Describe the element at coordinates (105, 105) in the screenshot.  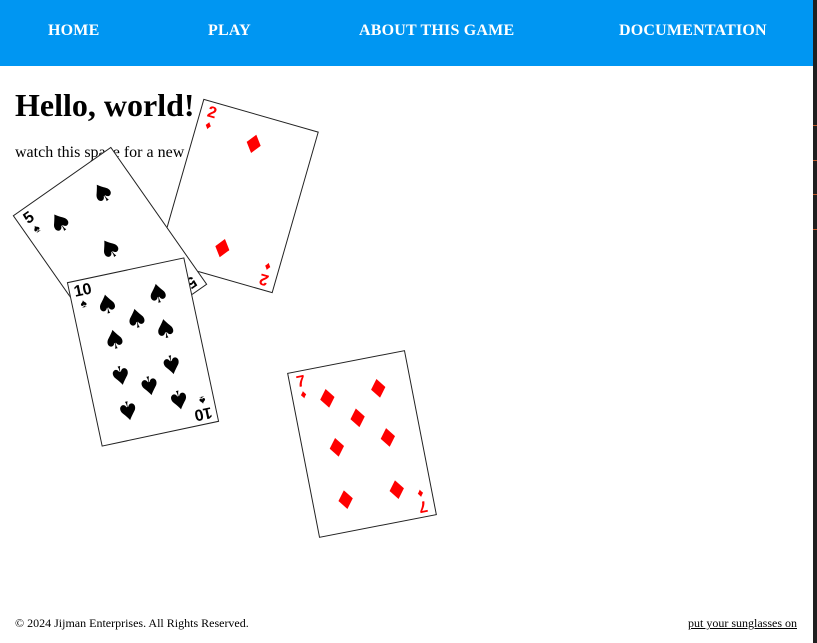
I see `page-heading: Hello, world!` at that location.